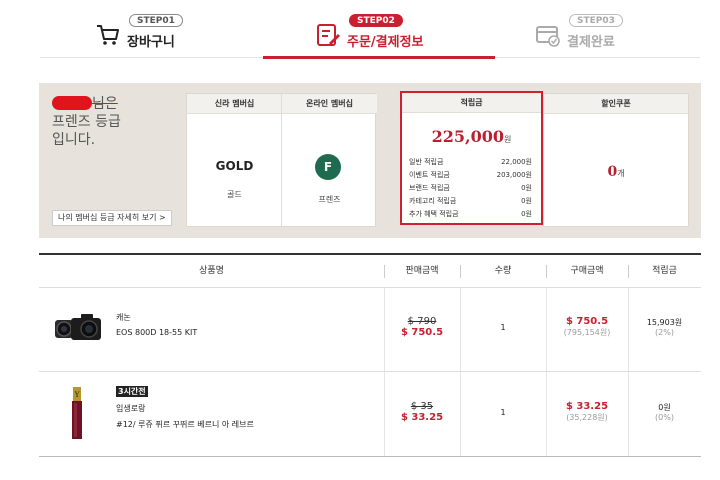 The width and height of the screenshot is (720, 480). I want to click on points-unit: 원, so click(508, 139).